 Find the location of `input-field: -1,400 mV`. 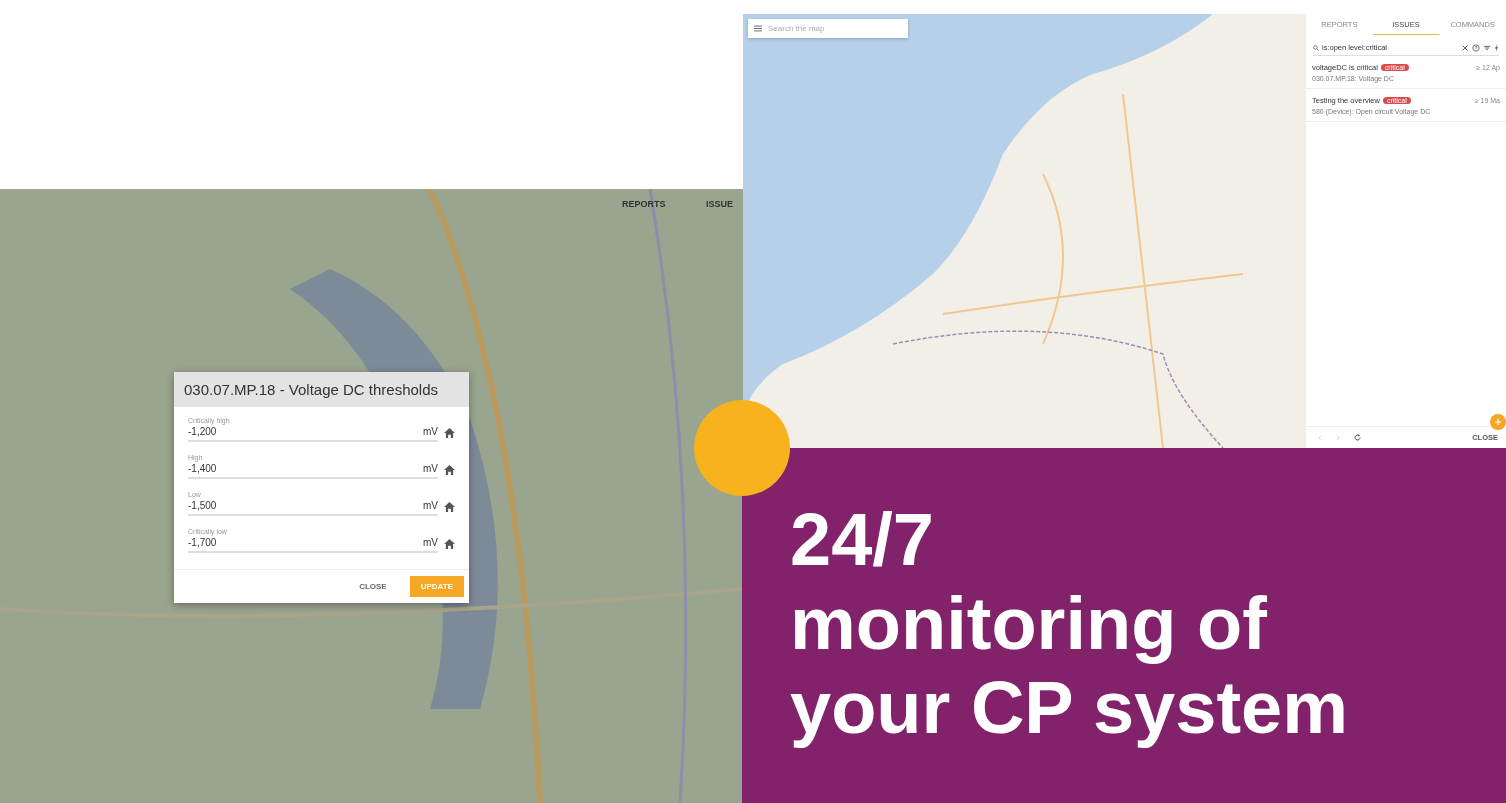

input-field: -1,400 mV is located at coordinates (313, 470).